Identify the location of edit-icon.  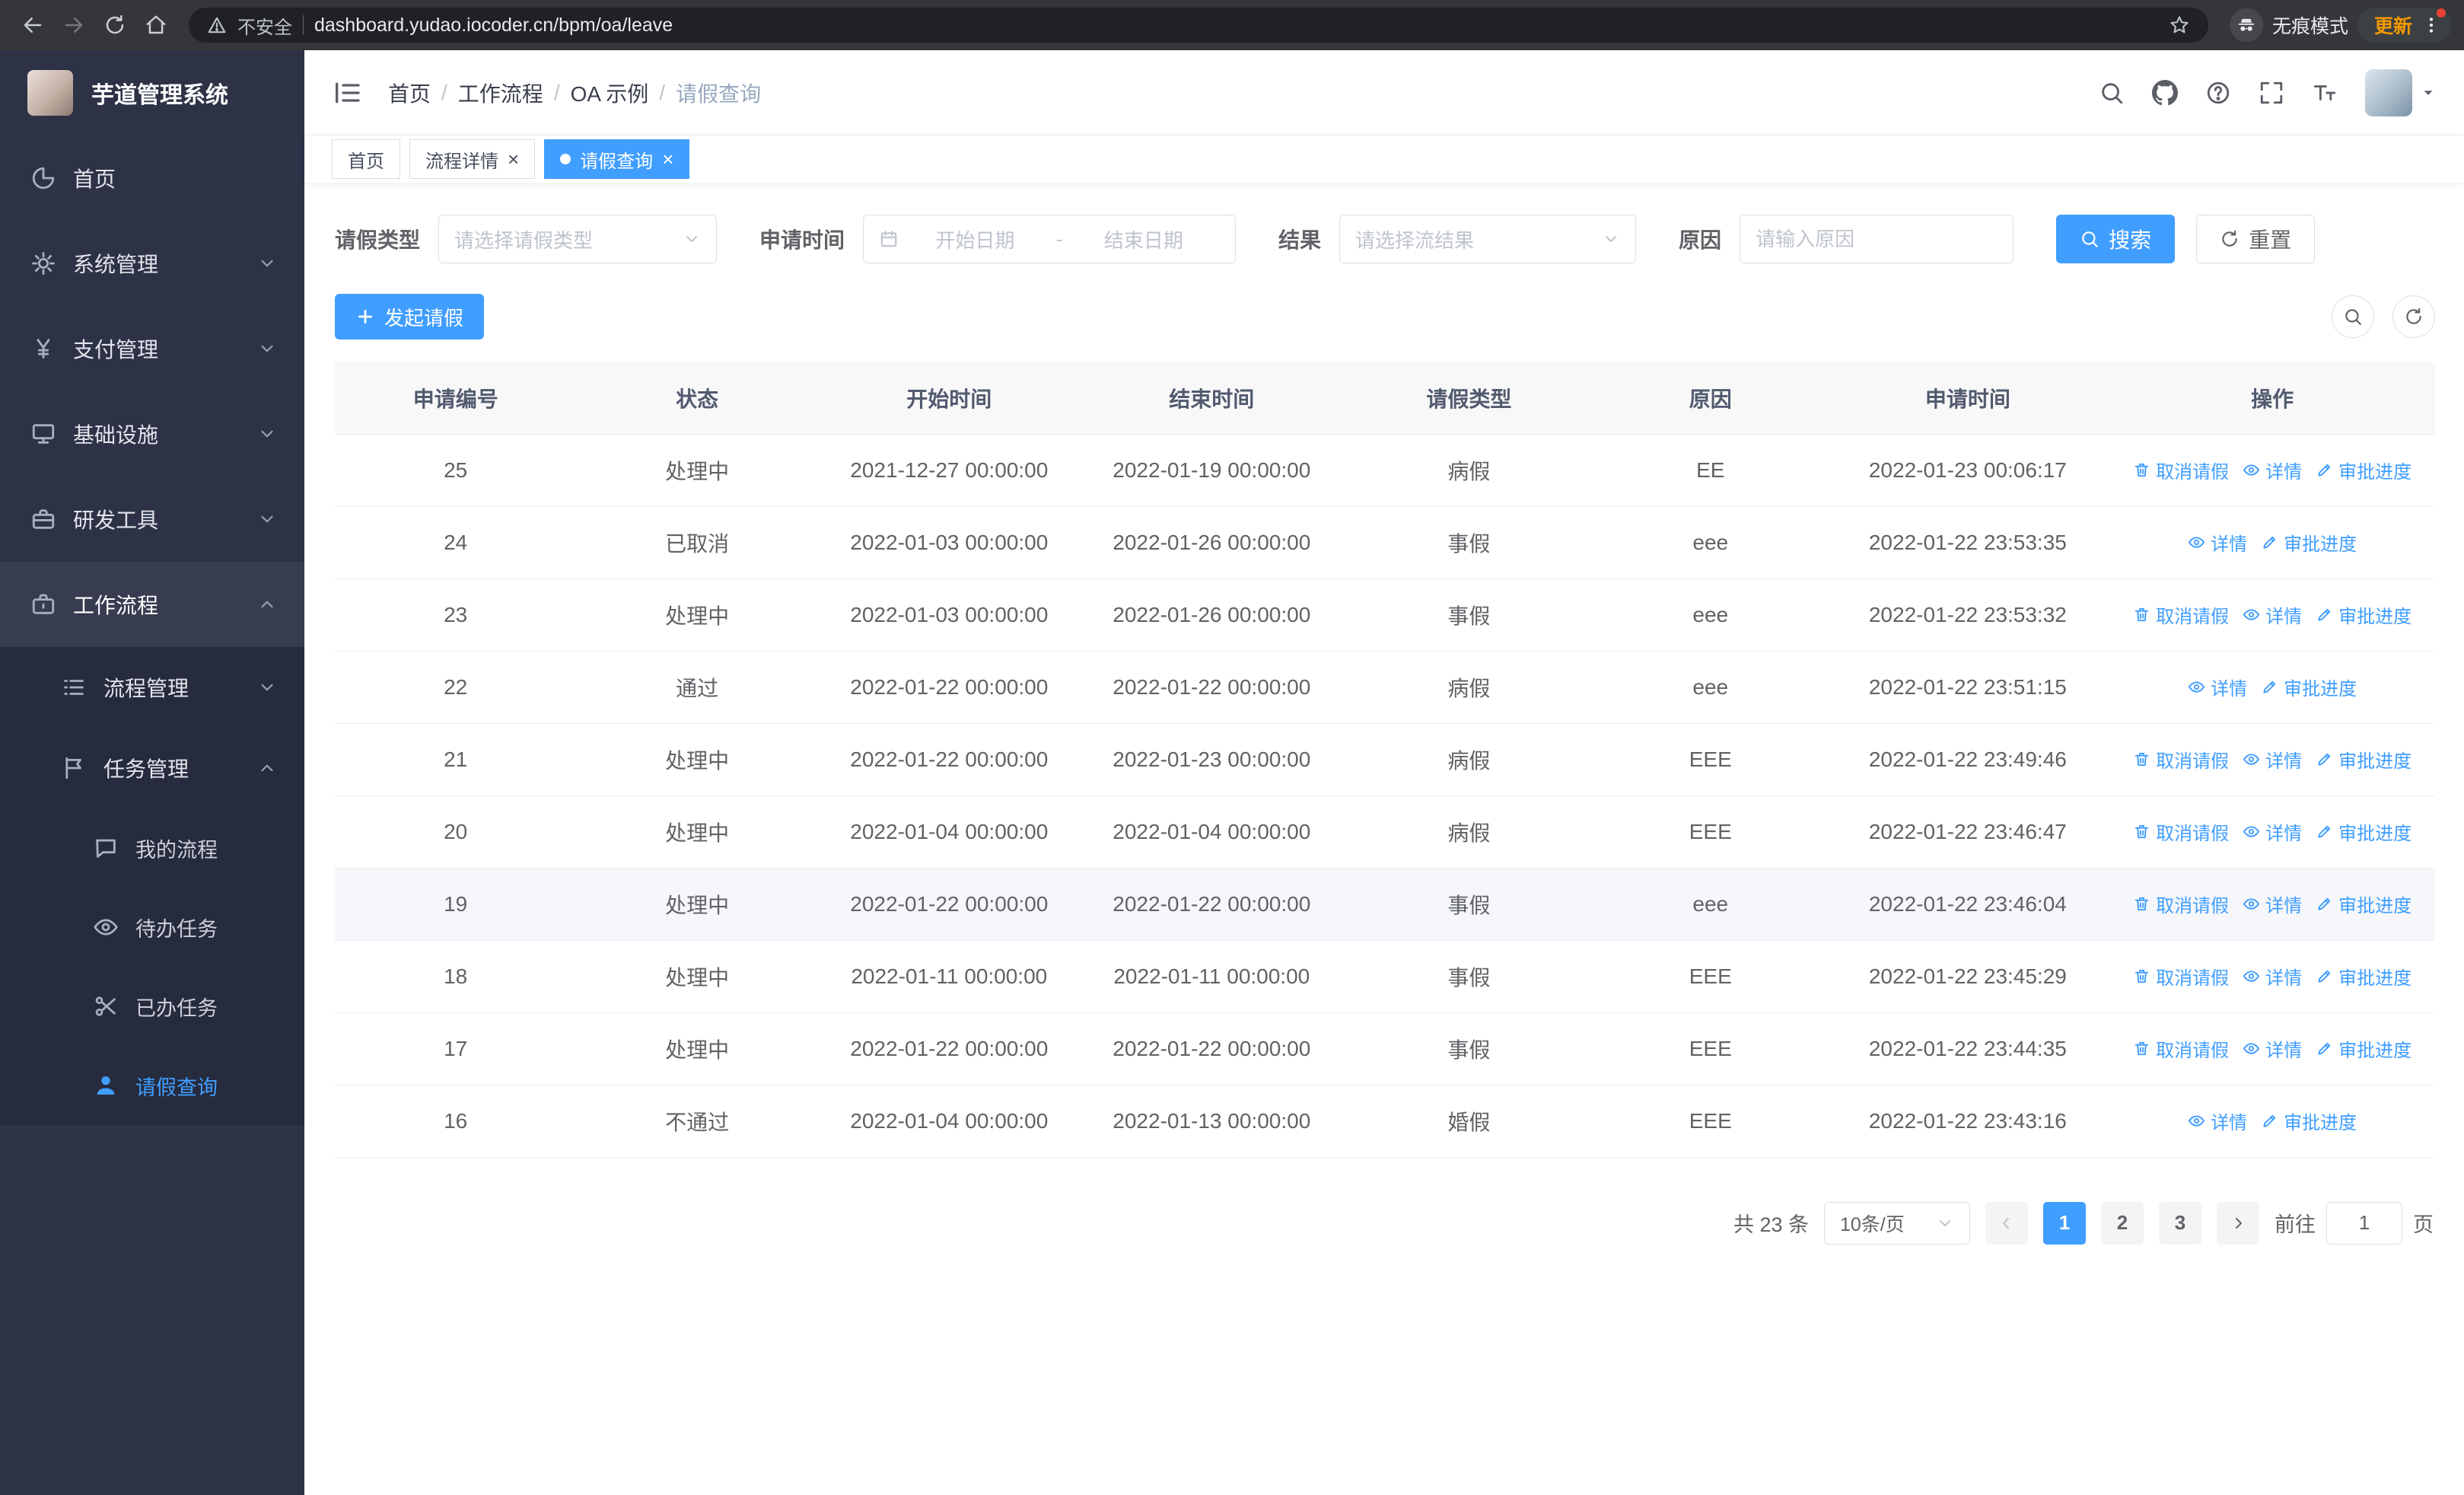
(2324, 1048).